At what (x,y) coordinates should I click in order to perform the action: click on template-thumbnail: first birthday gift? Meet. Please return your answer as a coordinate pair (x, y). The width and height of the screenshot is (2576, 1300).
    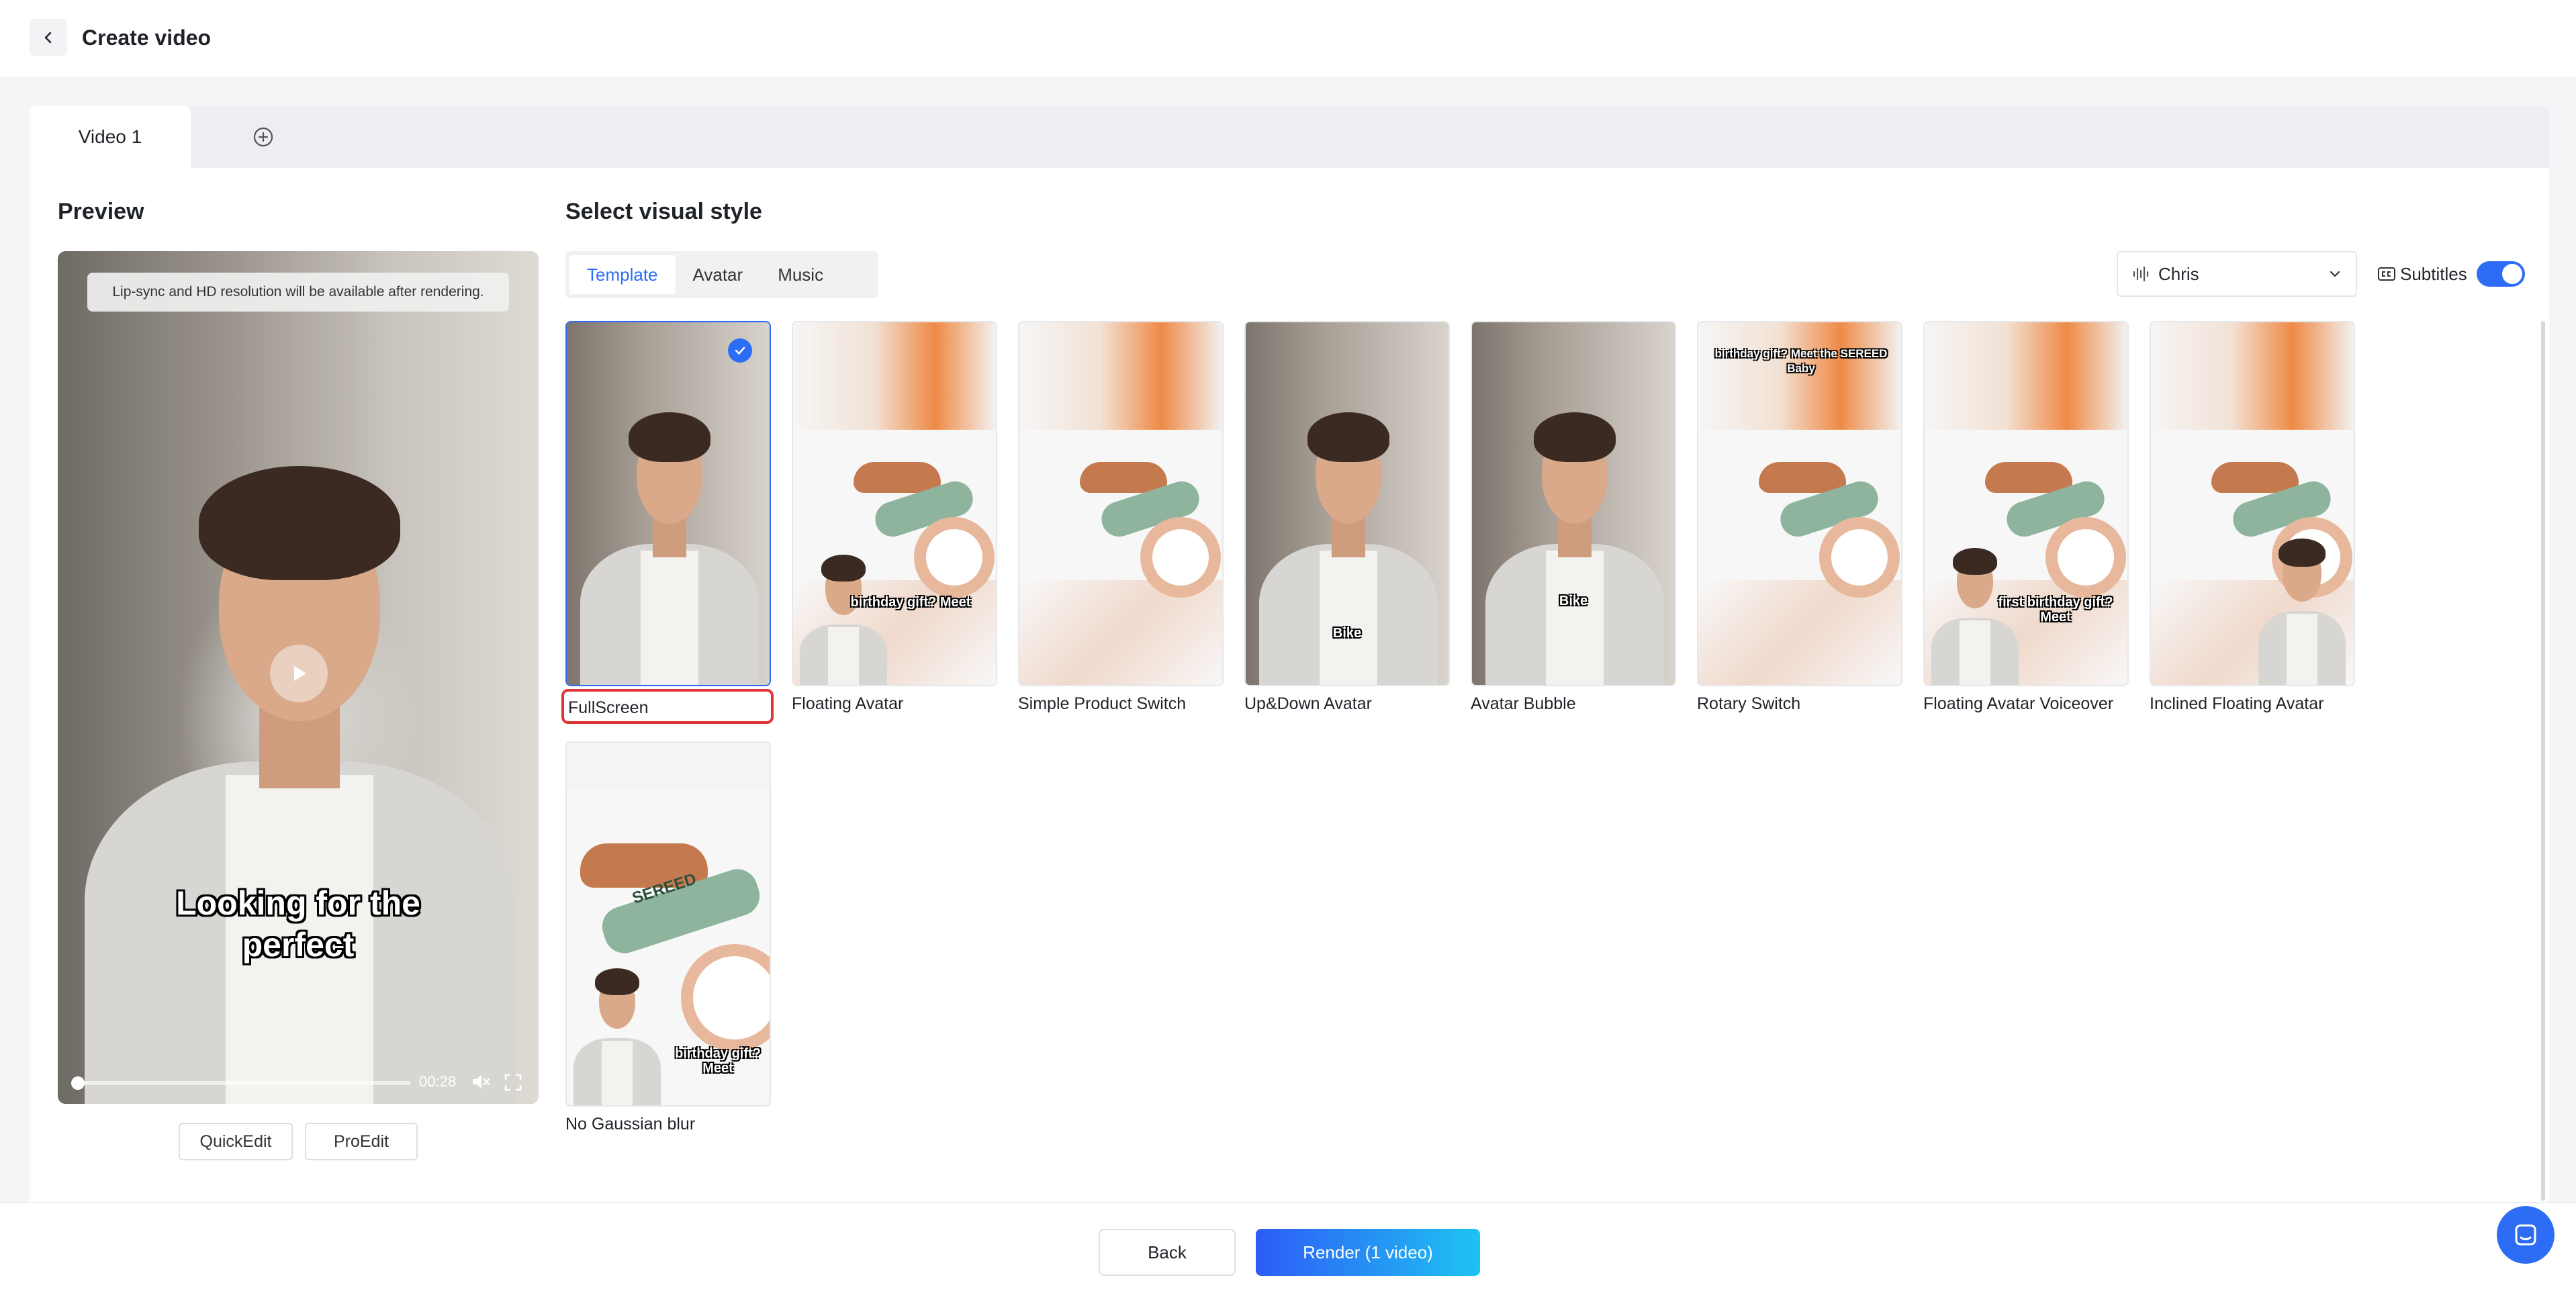
    Looking at the image, I should click on (2026, 503).